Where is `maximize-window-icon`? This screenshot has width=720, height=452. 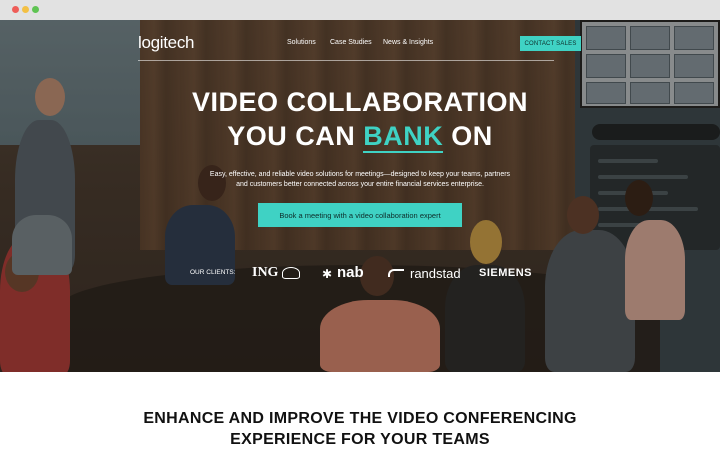
maximize-window-icon is located at coordinates (35, 9).